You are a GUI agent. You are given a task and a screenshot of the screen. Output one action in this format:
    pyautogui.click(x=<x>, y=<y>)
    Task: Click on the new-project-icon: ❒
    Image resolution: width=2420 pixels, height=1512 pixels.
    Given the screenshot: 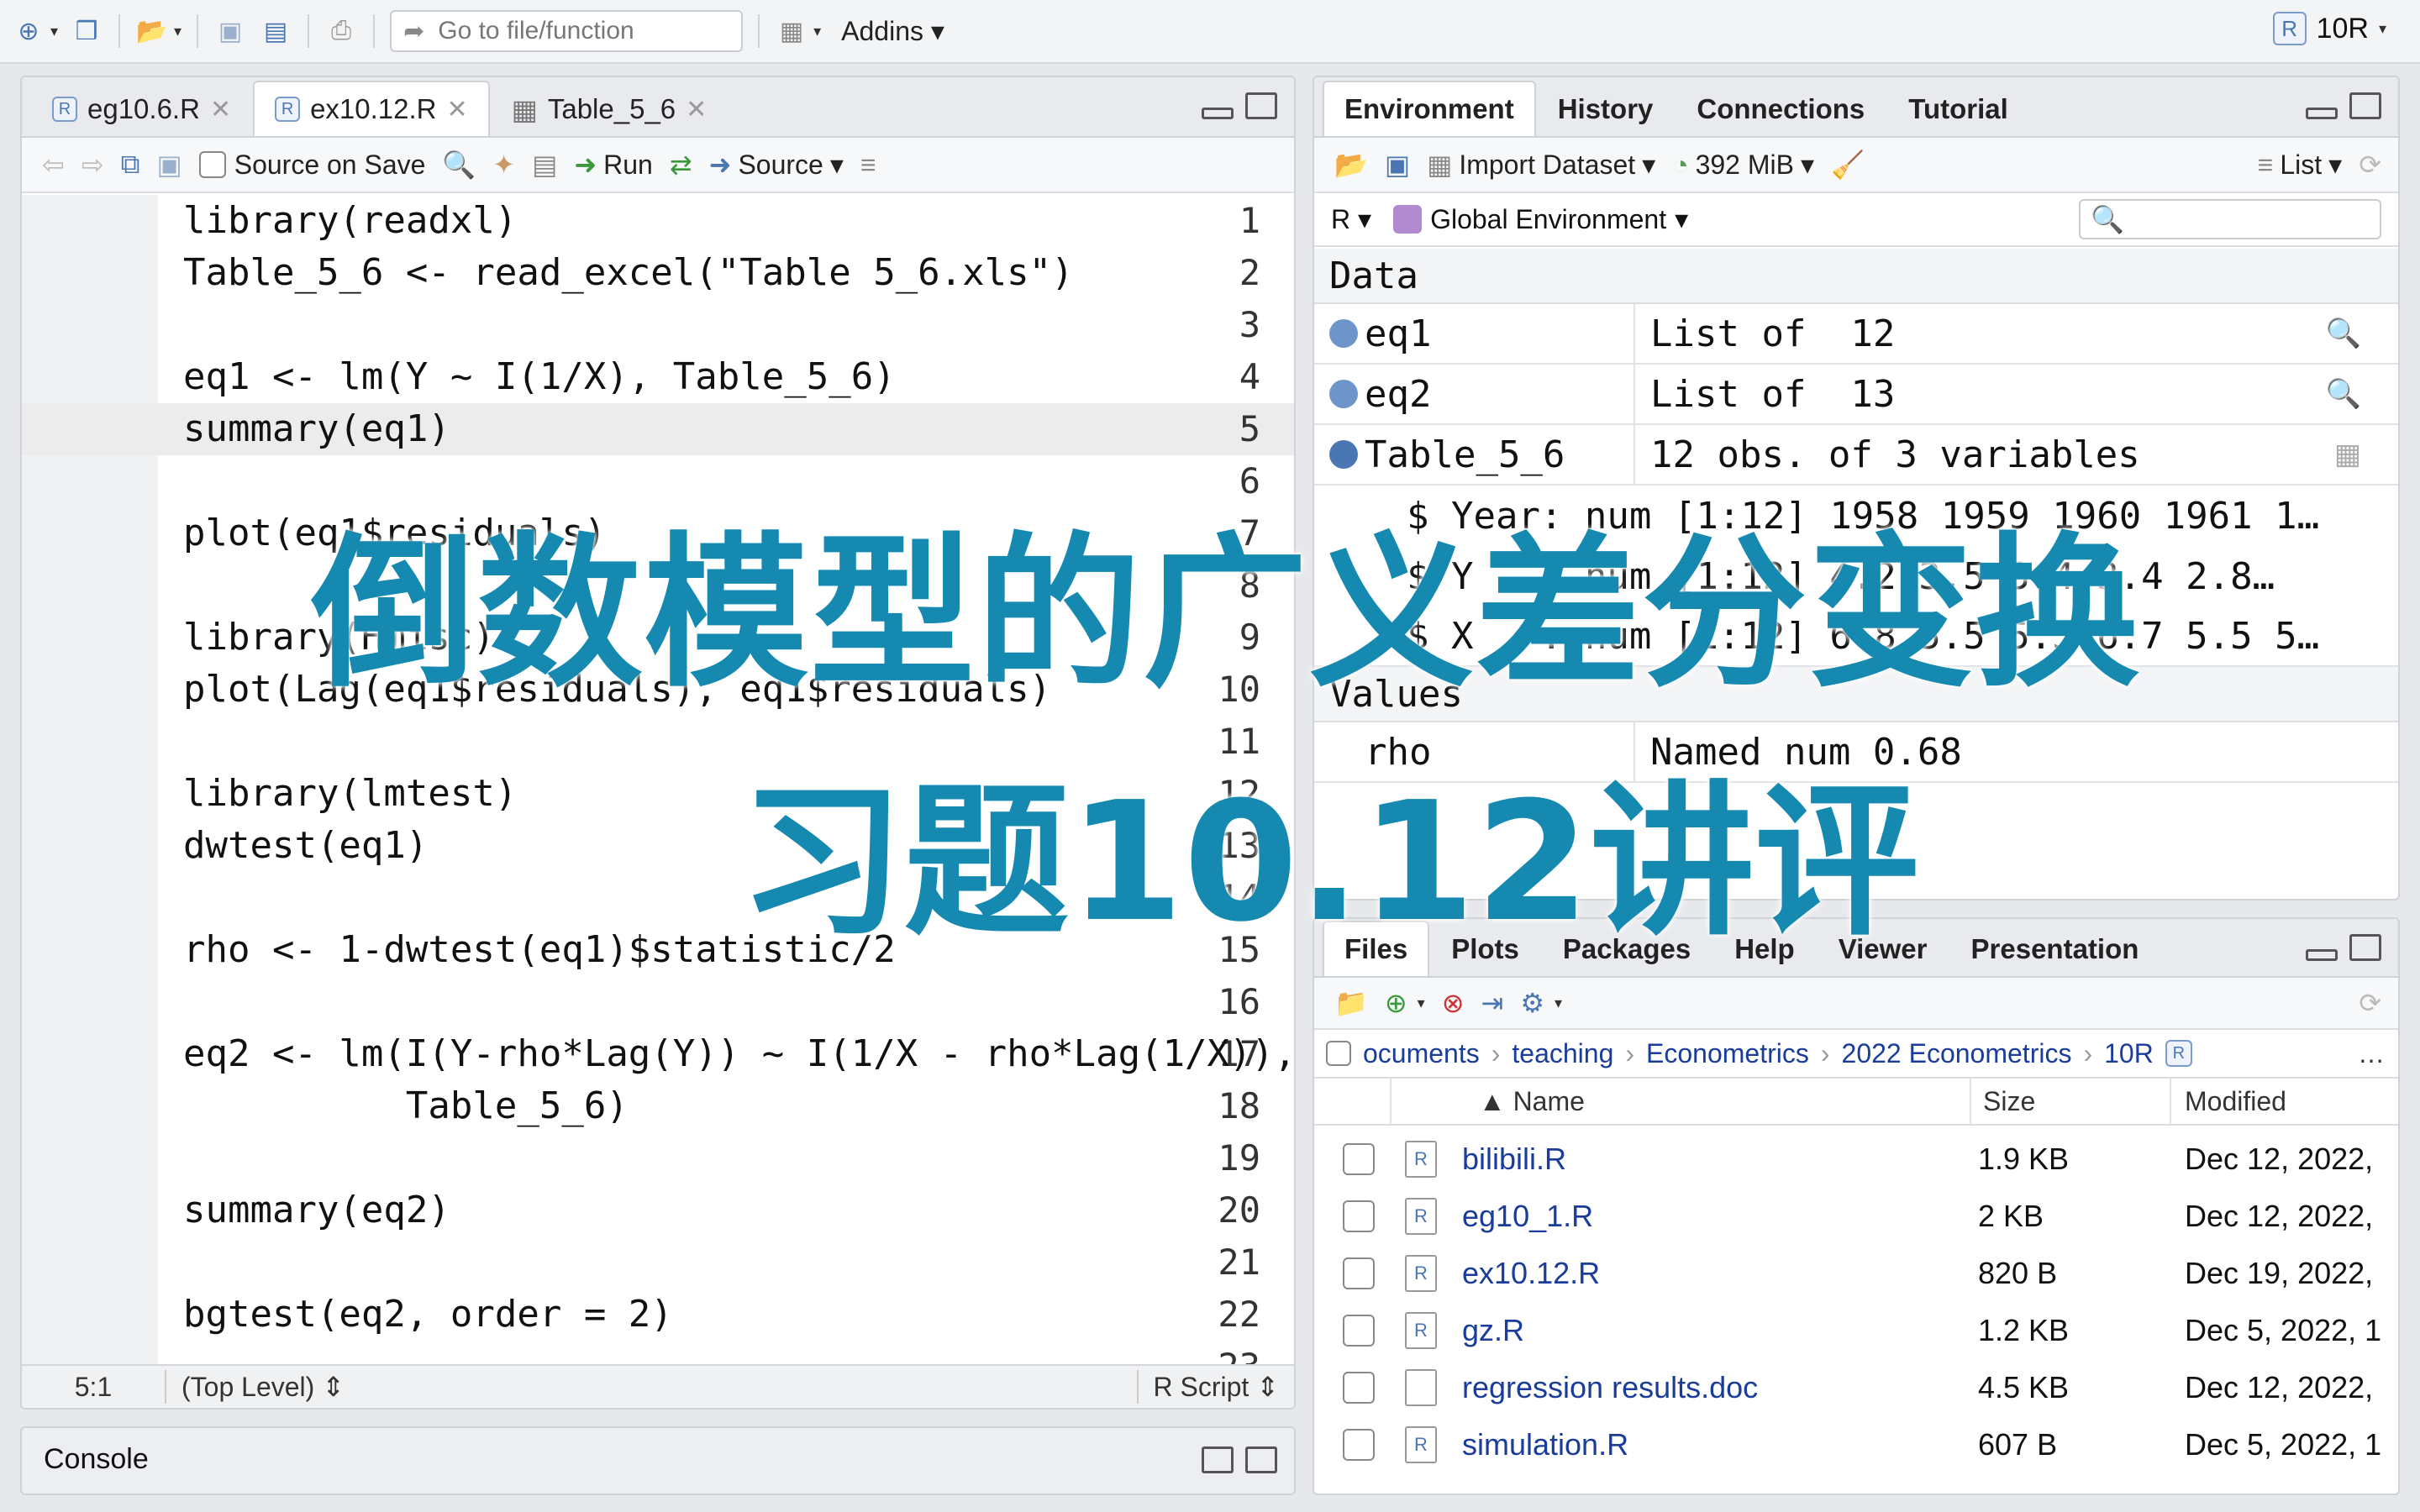 What is the action you would take?
    pyautogui.click(x=86, y=31)
    